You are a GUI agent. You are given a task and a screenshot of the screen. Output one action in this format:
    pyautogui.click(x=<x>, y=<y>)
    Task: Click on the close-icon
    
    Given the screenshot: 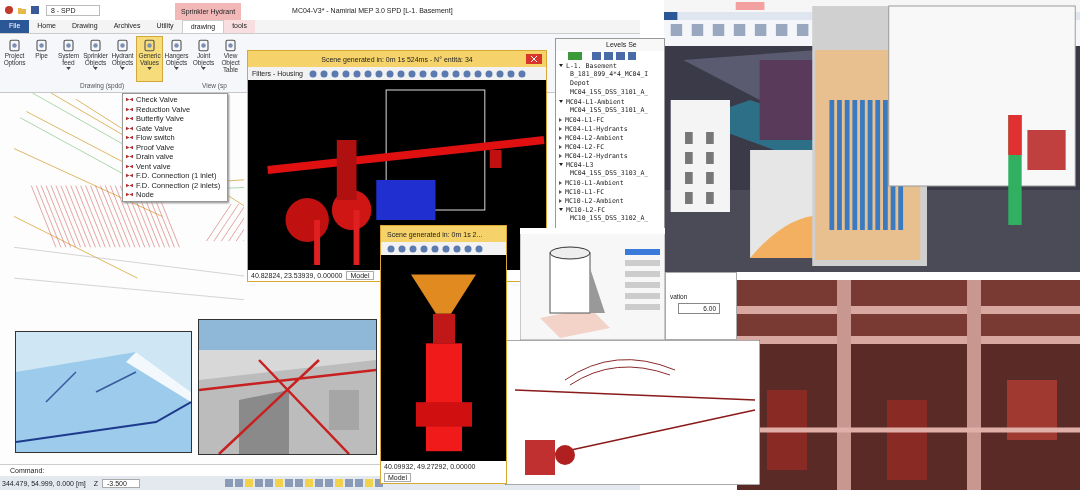 What is the action you would take?
    pyautogui.click(x=534, y=59)
    